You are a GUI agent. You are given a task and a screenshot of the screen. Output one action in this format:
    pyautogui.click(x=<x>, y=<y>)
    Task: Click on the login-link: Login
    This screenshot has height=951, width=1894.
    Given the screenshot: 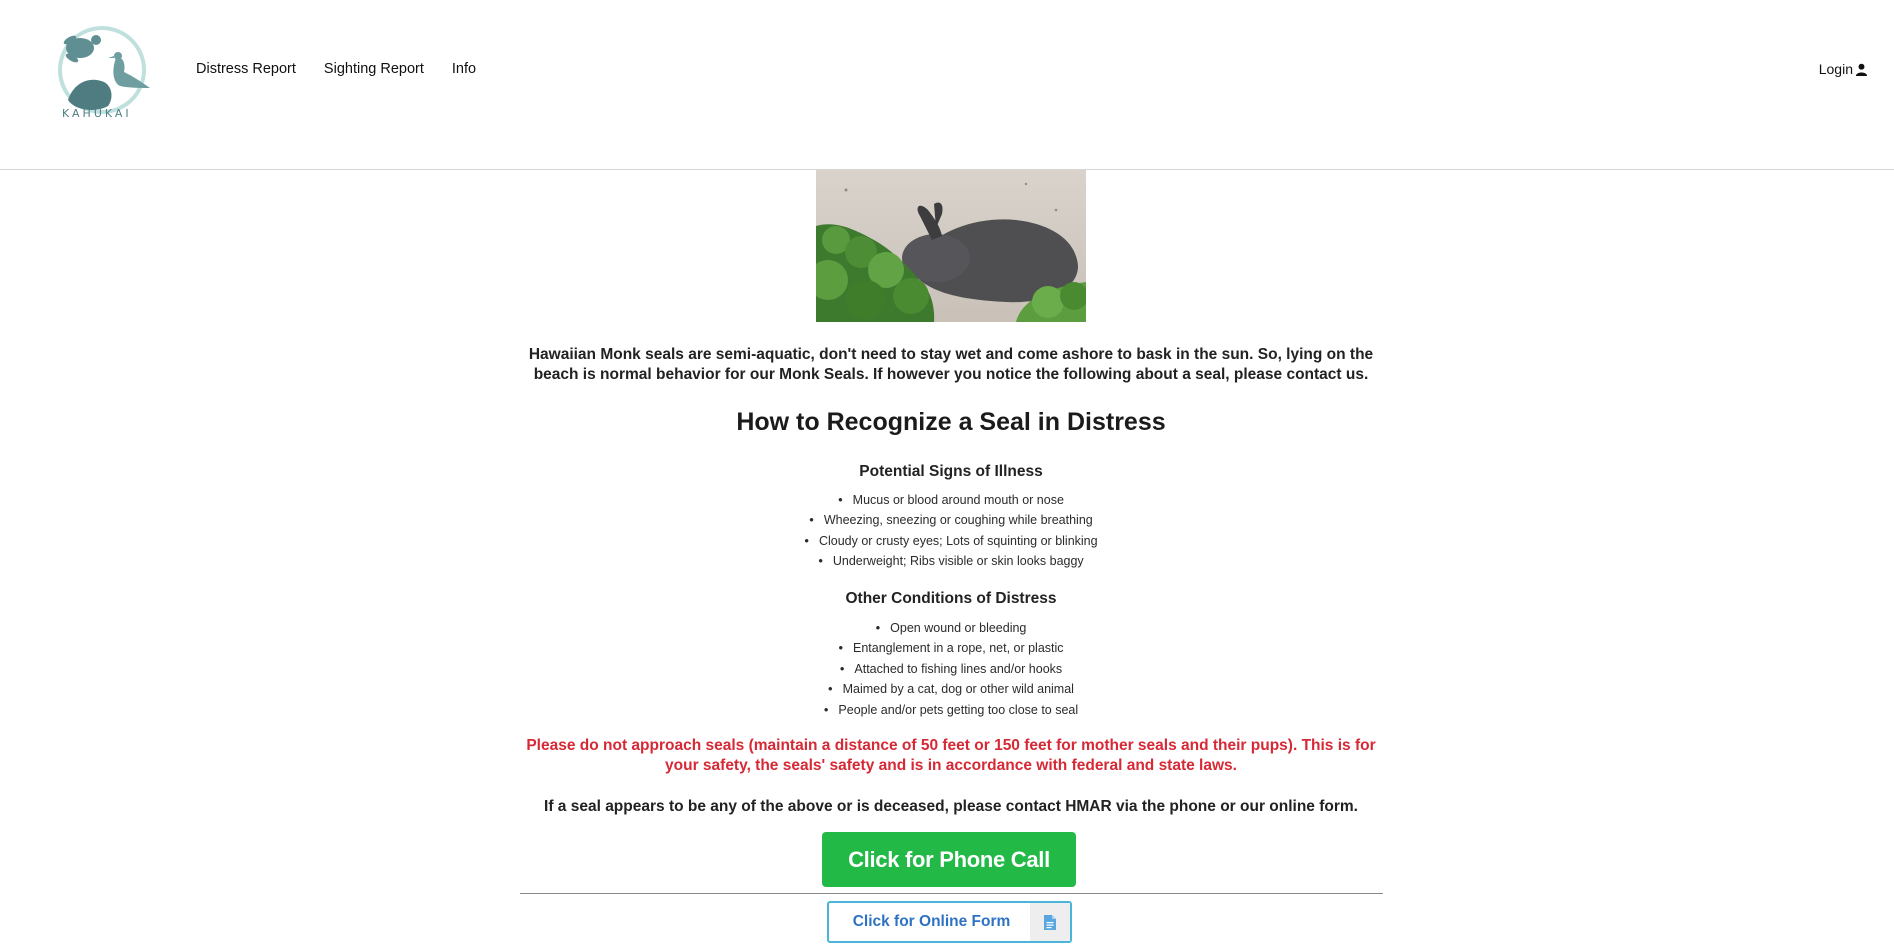 What is the action you would take?
    pyautogui.click(x=1843, y=69)
    